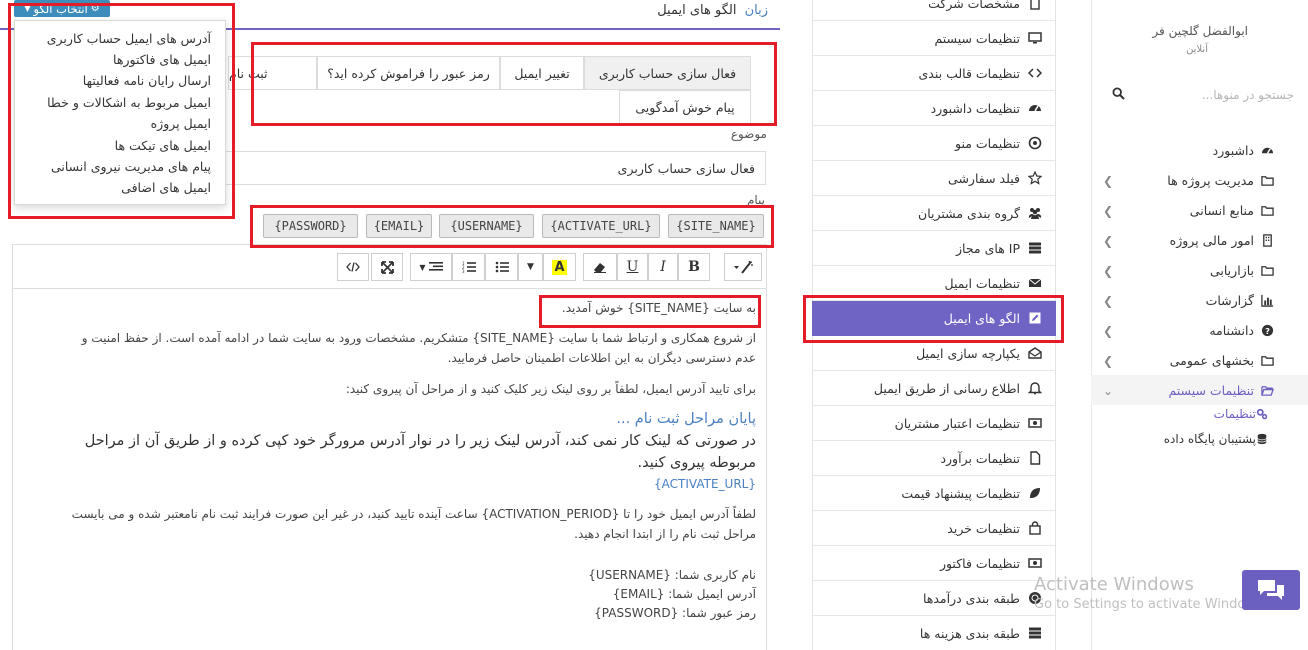 Image resolution: width=1308 pixels, height=650 pixels. Describe the element at coordinates (934, 493) in the screenshot. I see `settings-item-proposal: تنظیمات پیشنهاد قیمت` at that location.